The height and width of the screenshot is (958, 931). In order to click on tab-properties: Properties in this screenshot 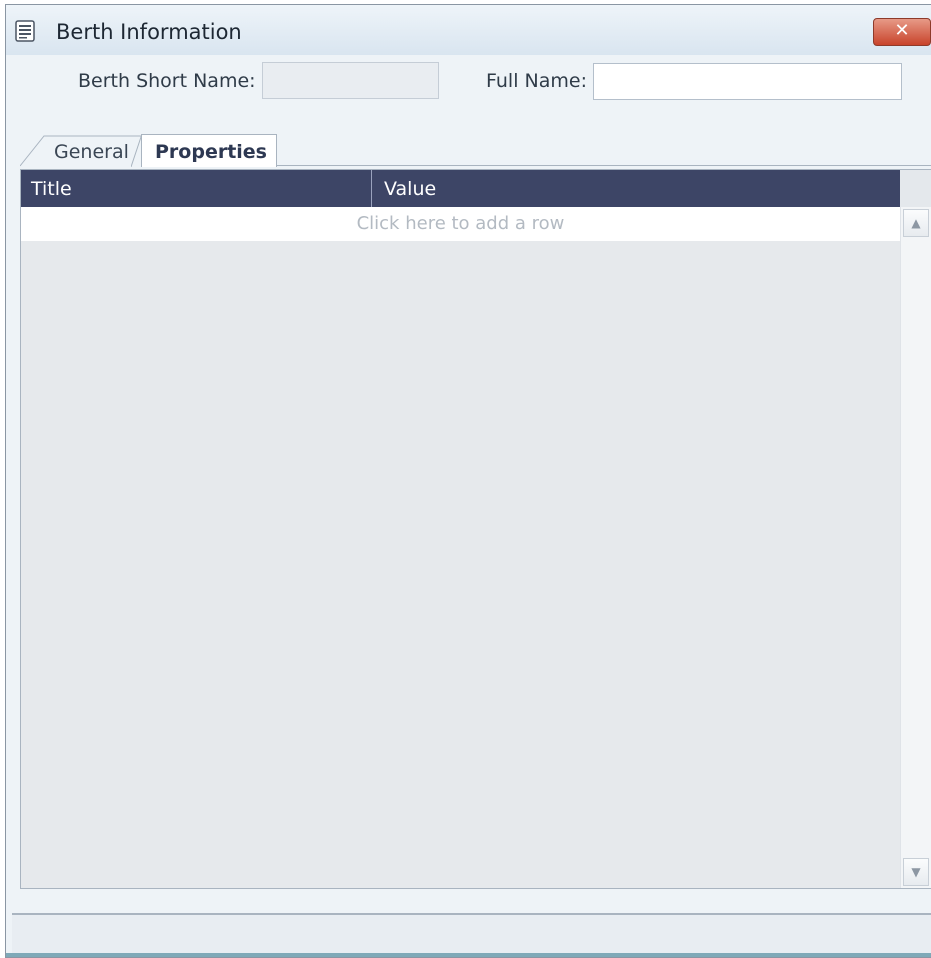, I will do `click(204, 150)`.